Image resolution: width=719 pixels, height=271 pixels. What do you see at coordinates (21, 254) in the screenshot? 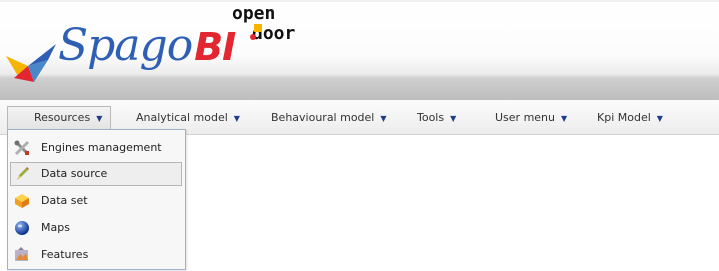
I see `features-icon` at bounding box center [21, 254].